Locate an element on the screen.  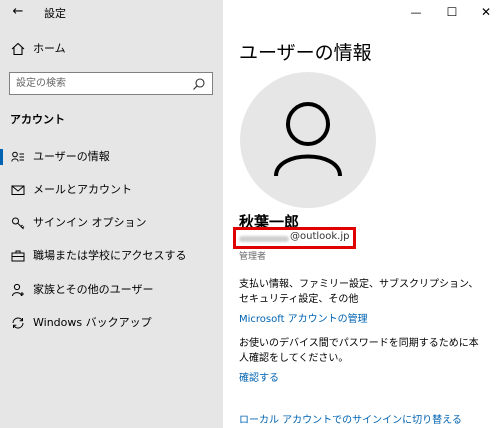
mail-icon is located at coordinates (18, 190).